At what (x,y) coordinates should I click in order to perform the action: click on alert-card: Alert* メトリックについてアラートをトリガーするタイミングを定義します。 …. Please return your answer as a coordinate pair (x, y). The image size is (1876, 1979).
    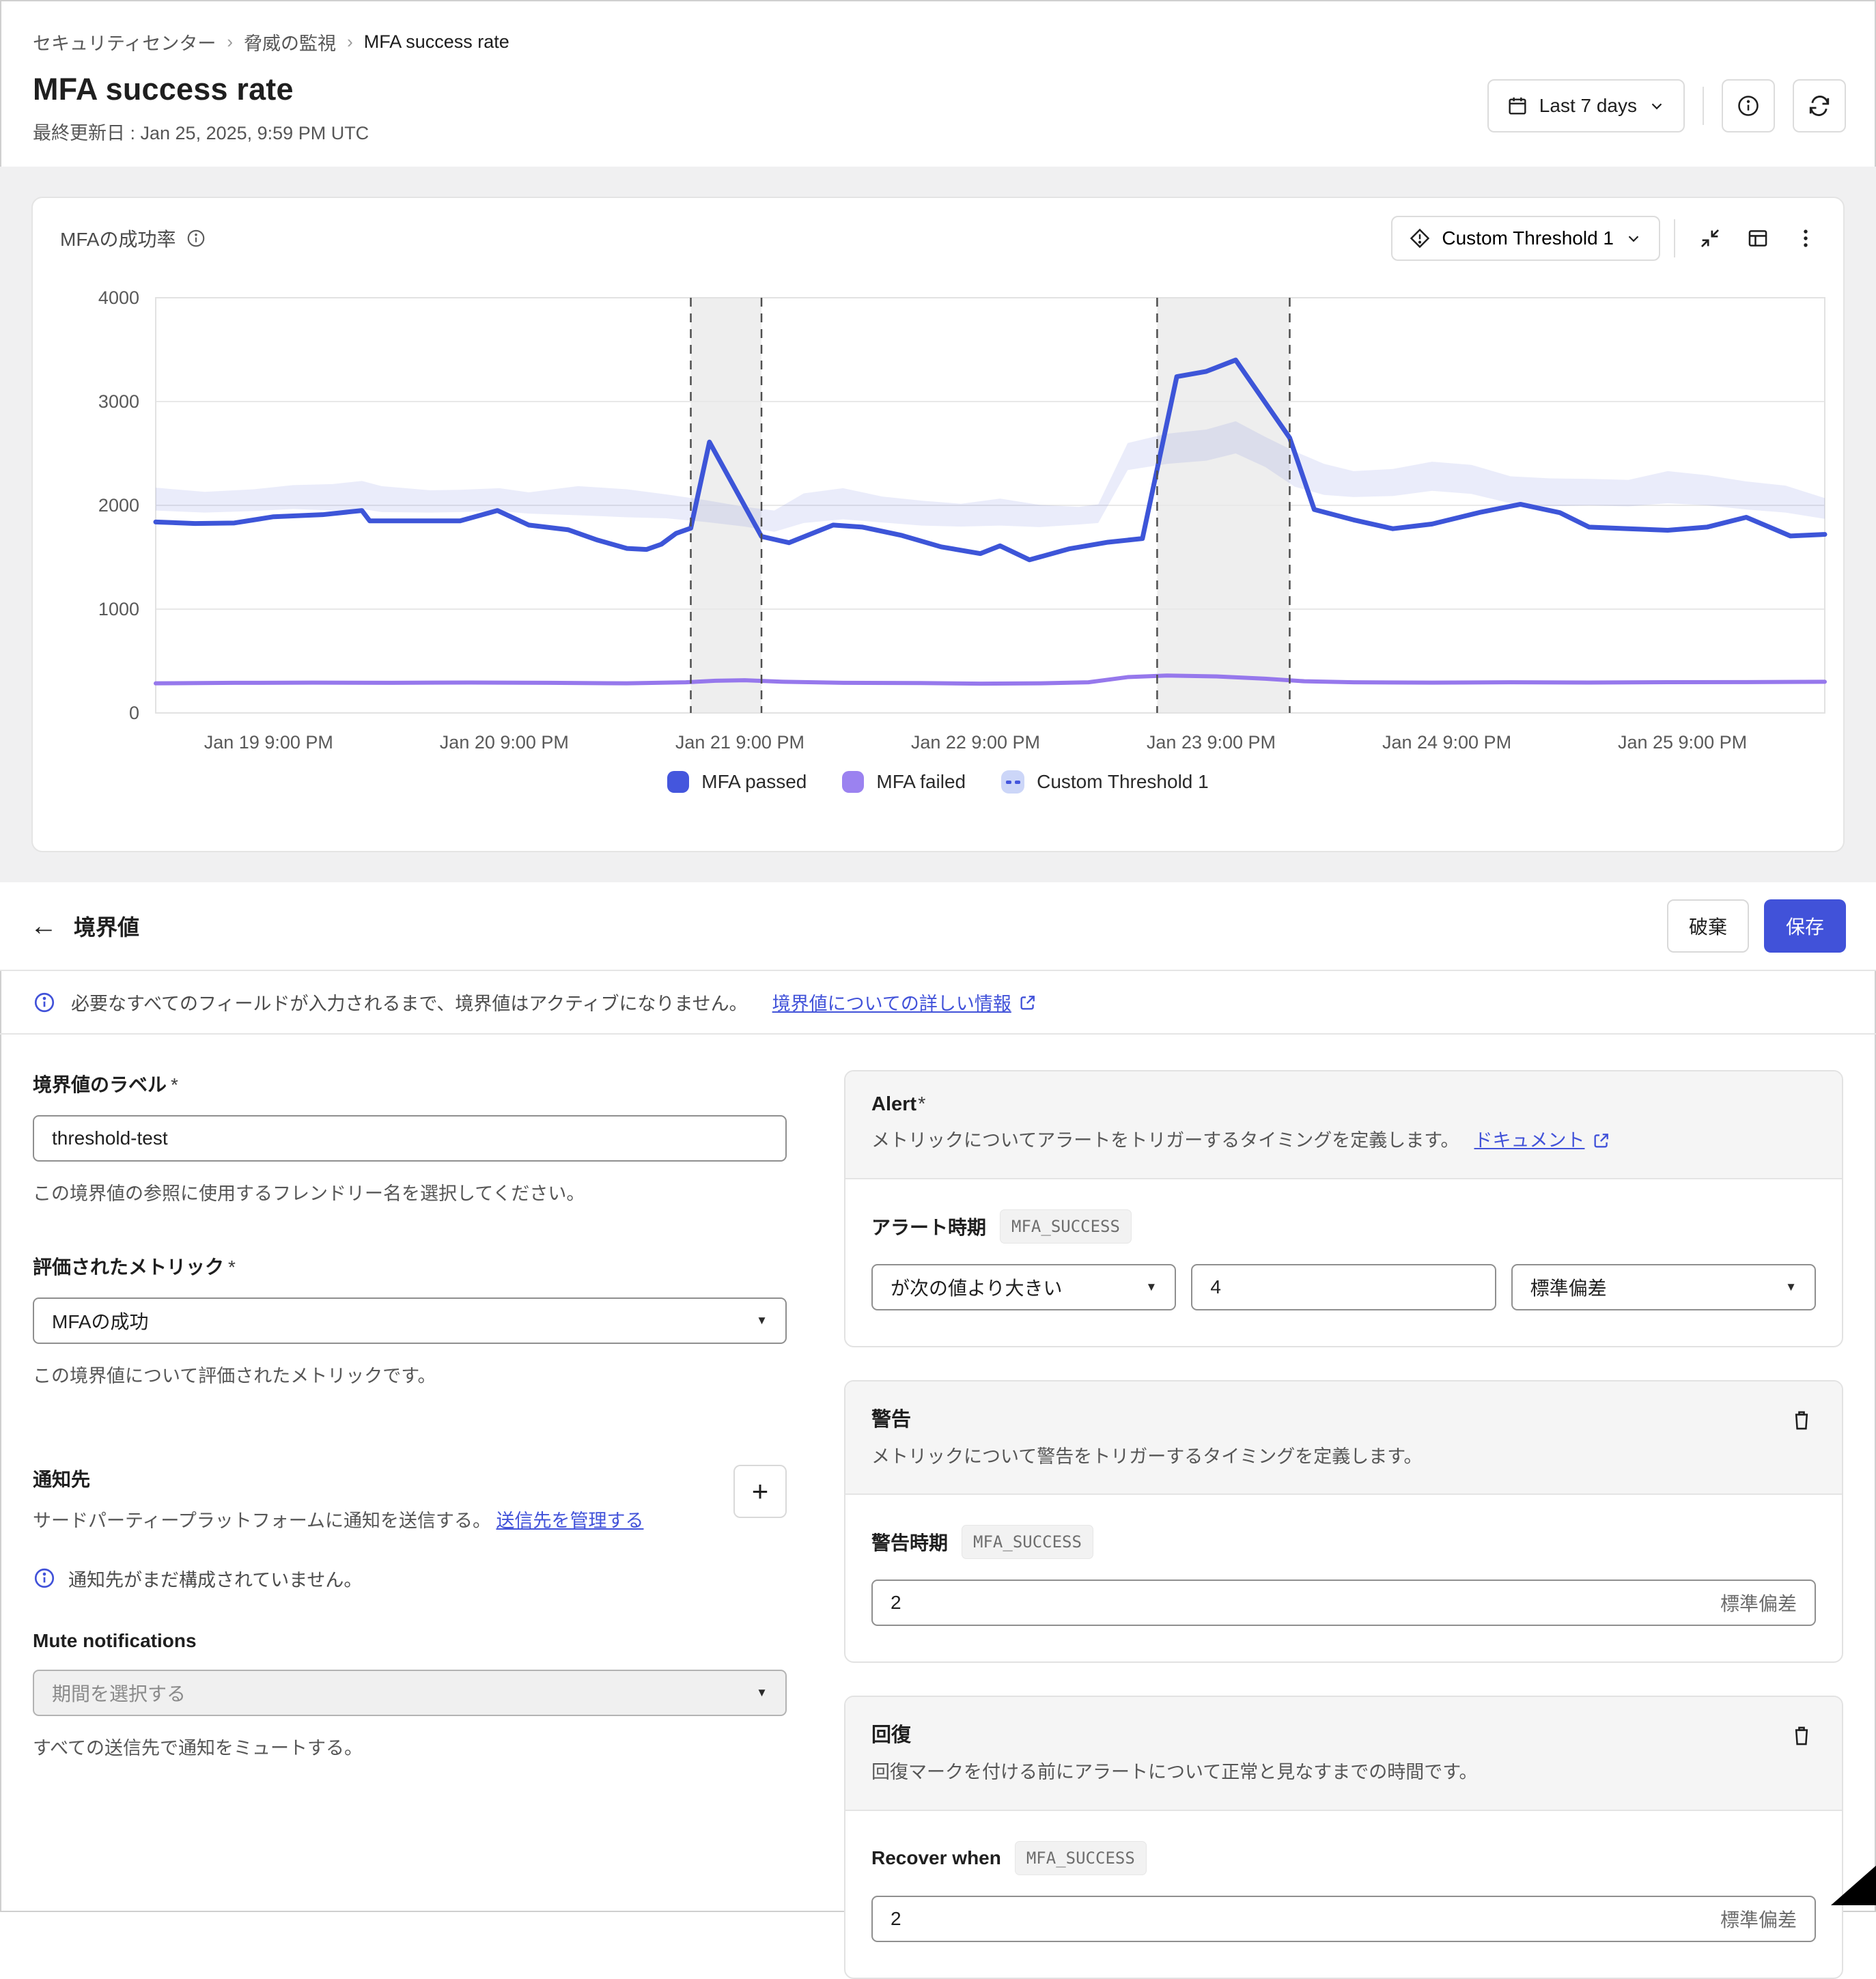
    Looking at the image, I should click on (1343, 1208).